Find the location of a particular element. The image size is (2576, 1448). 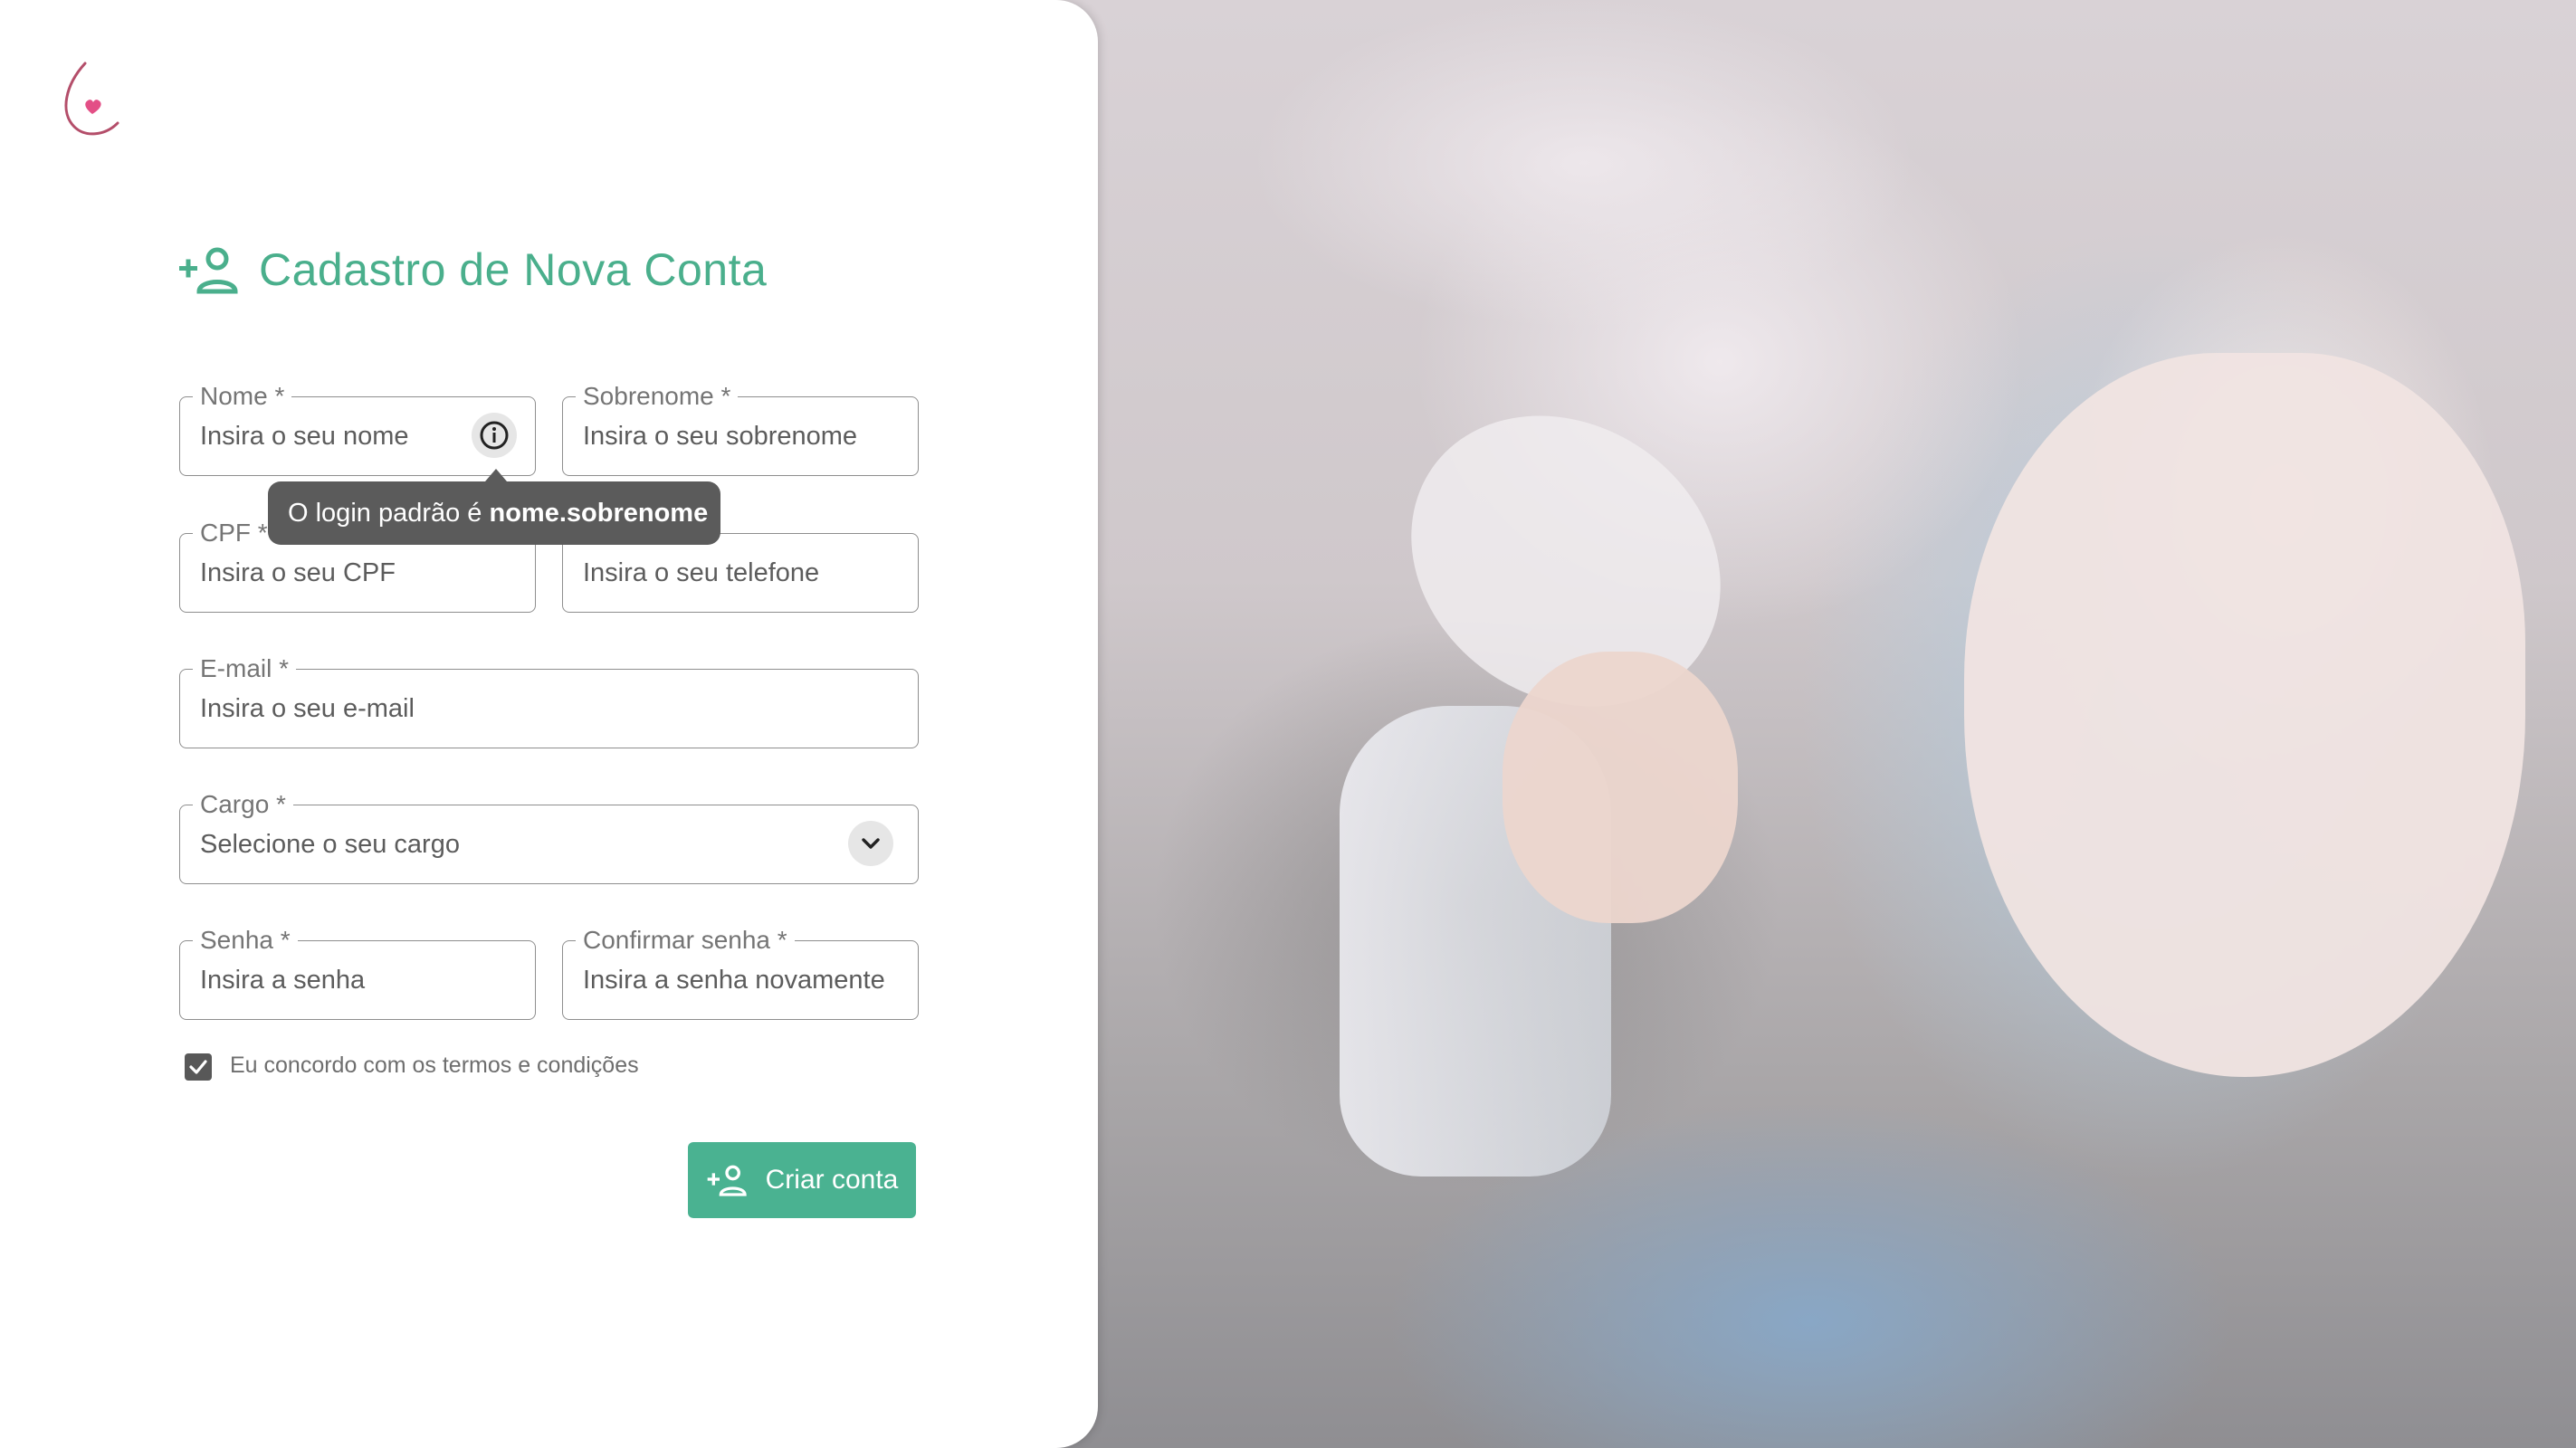

info-button is located at coordinates (495, 436).